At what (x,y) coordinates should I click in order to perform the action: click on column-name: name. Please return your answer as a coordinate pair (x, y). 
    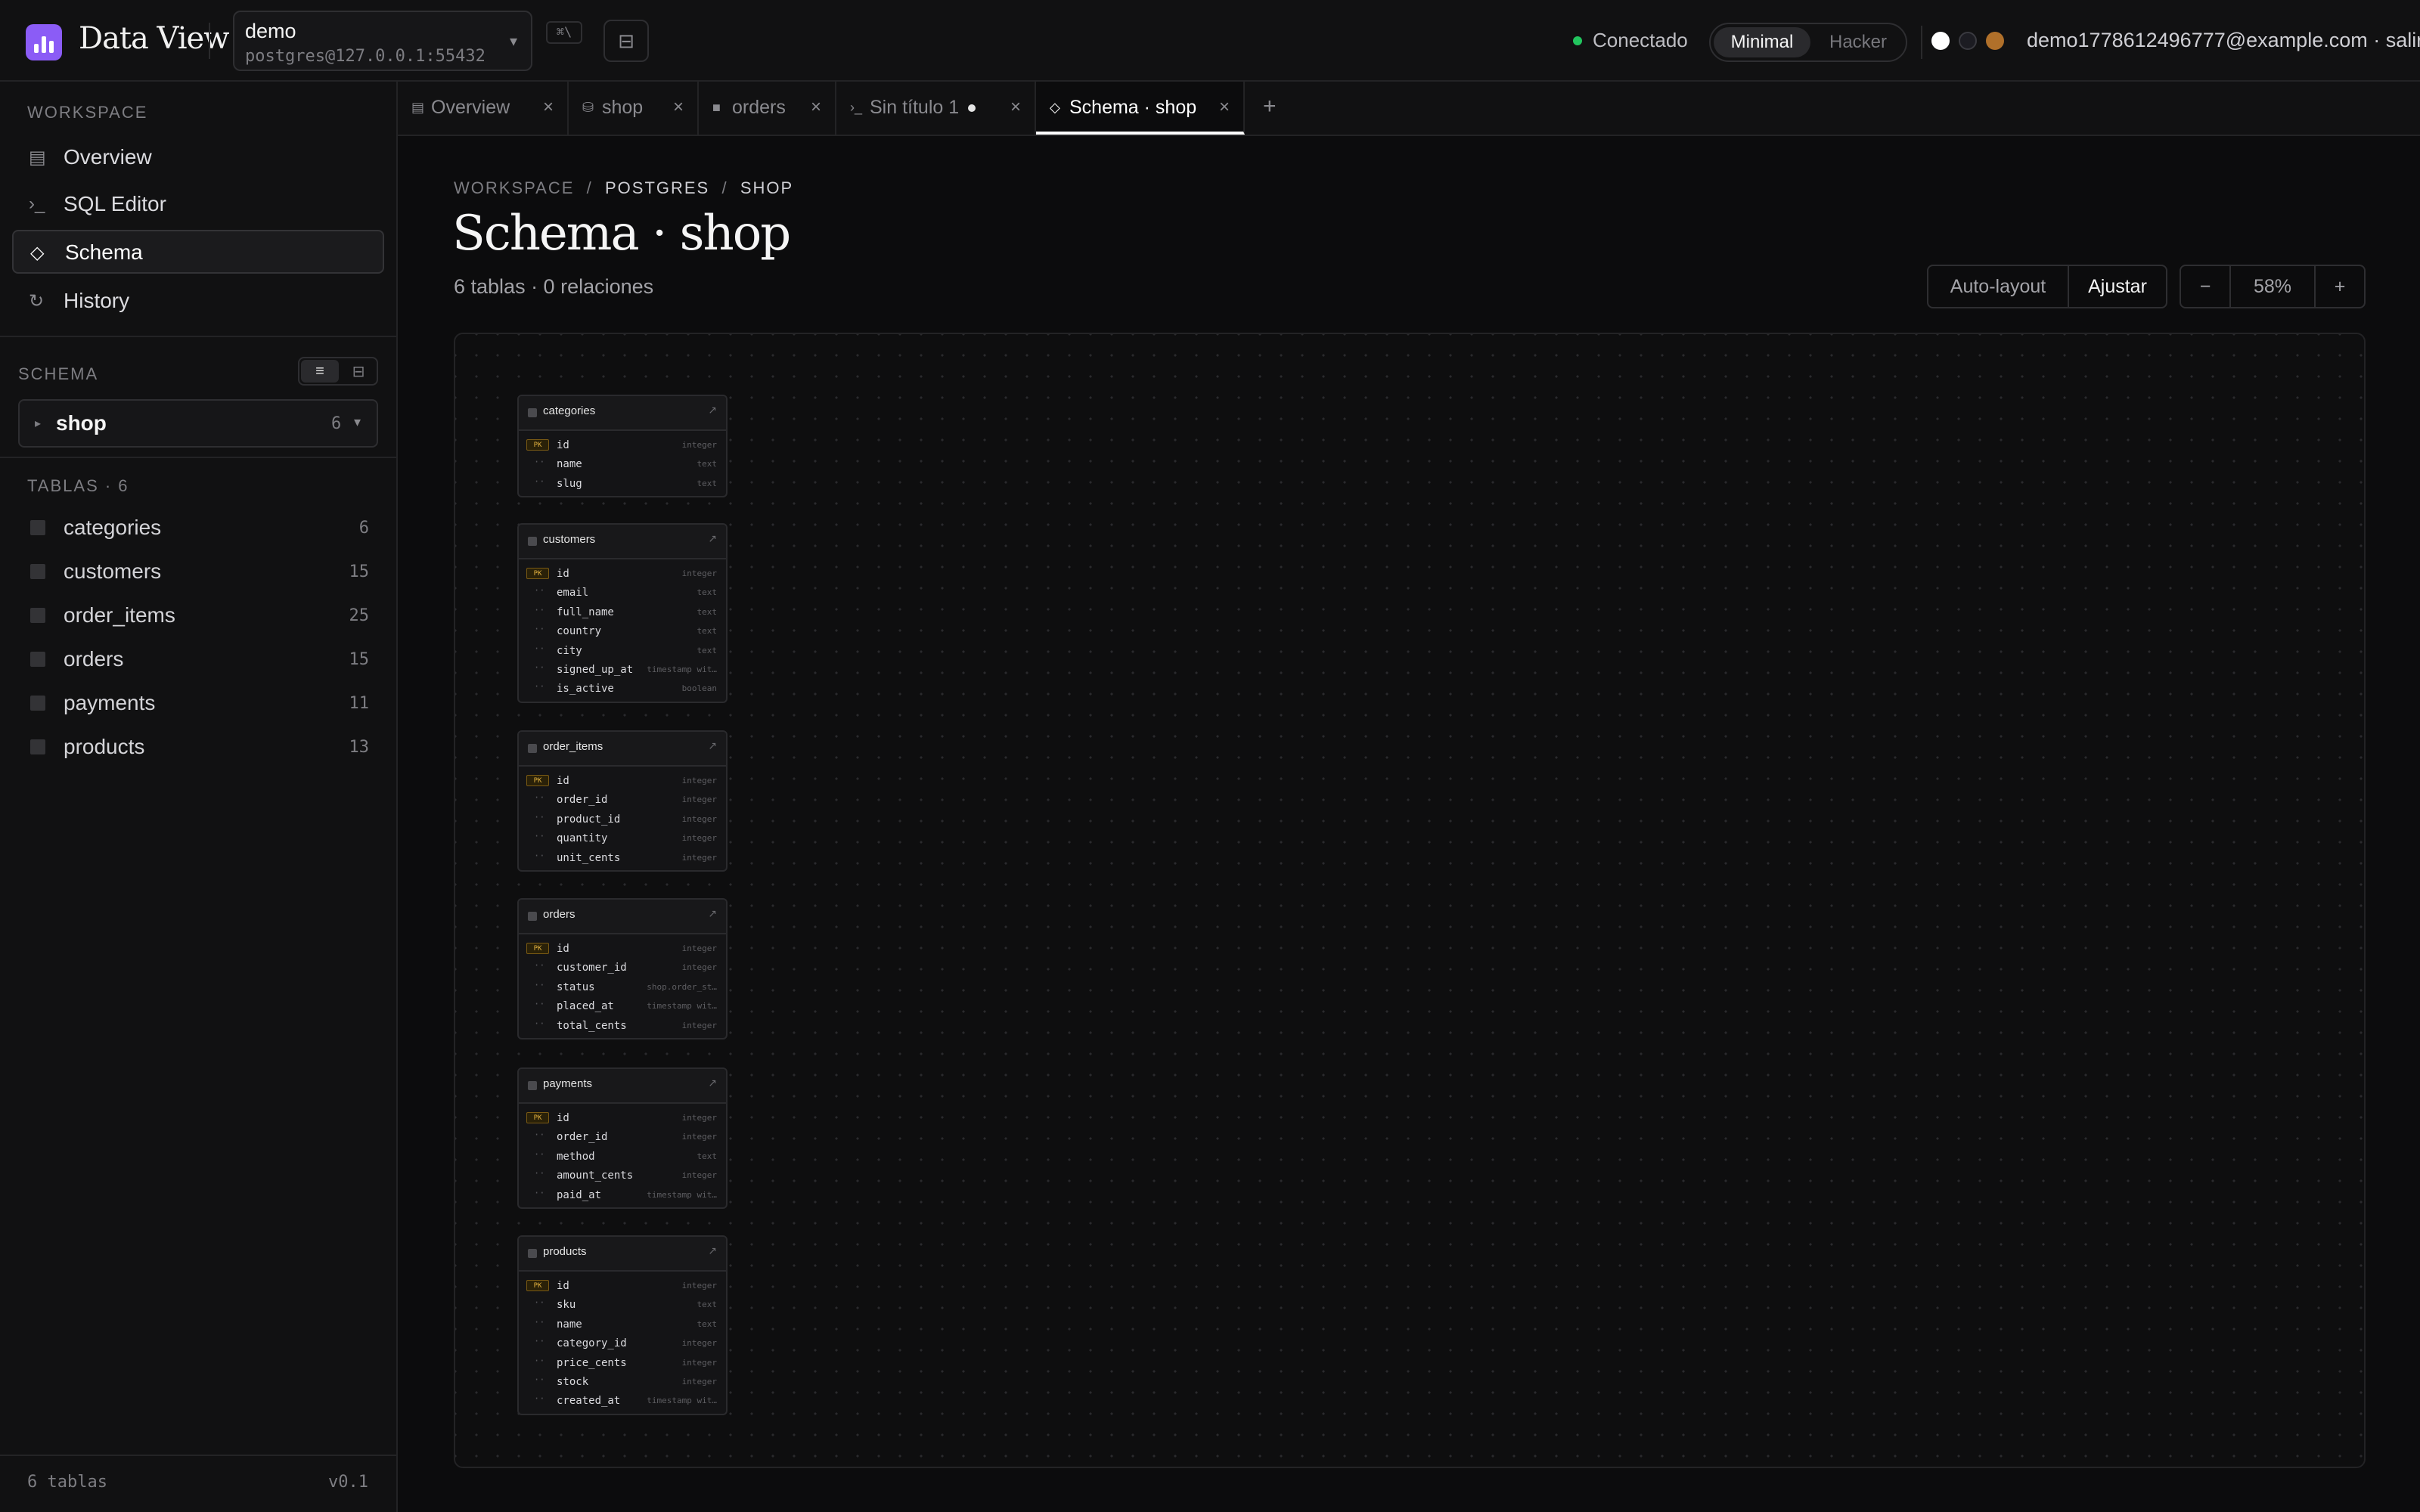
    Looking at the image, I should click on (569, 465).